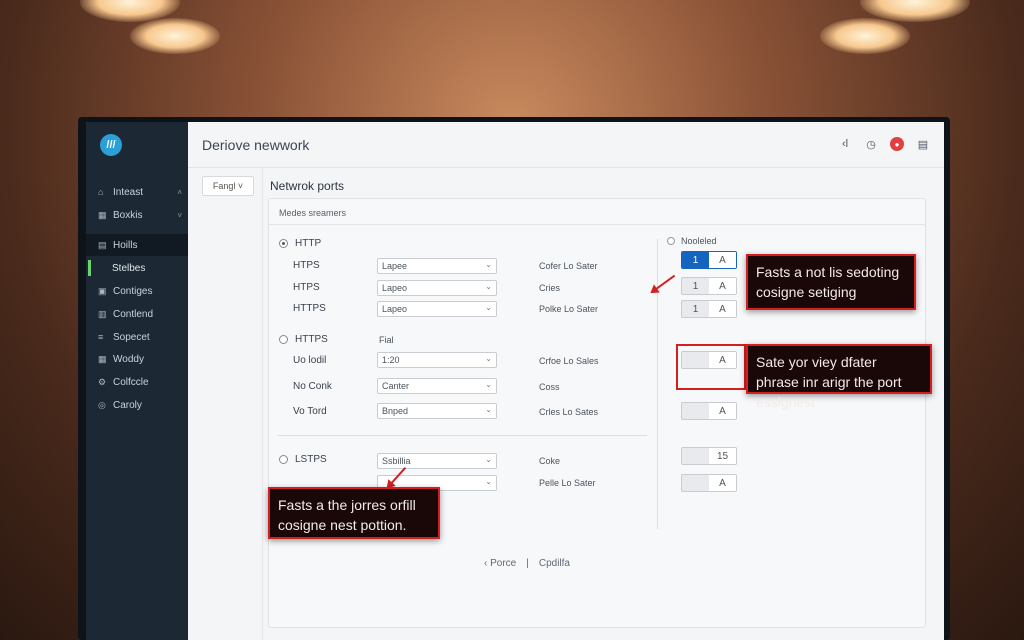 The image size is (1024, 640). I want to click on select-value: Canter, so click(396, 386).